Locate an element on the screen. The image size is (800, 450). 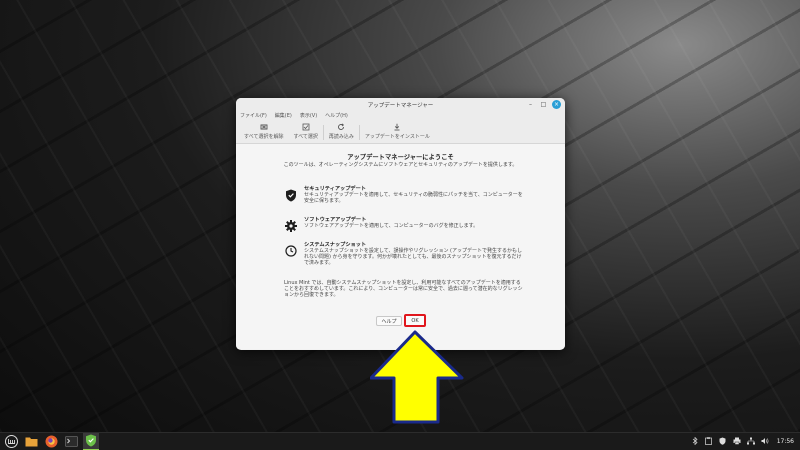
taskbar: 17:56 is located at coordinates (400, 441).